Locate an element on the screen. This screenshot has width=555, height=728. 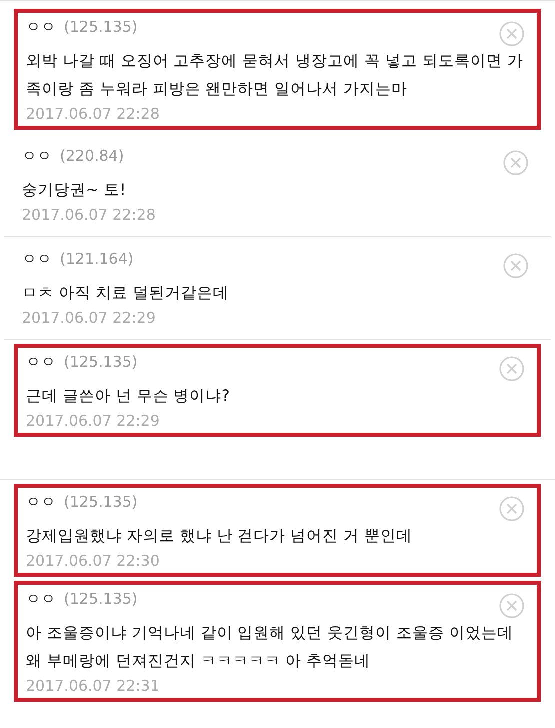
ip-address: (220.84) is located at coordinates (92, 156).